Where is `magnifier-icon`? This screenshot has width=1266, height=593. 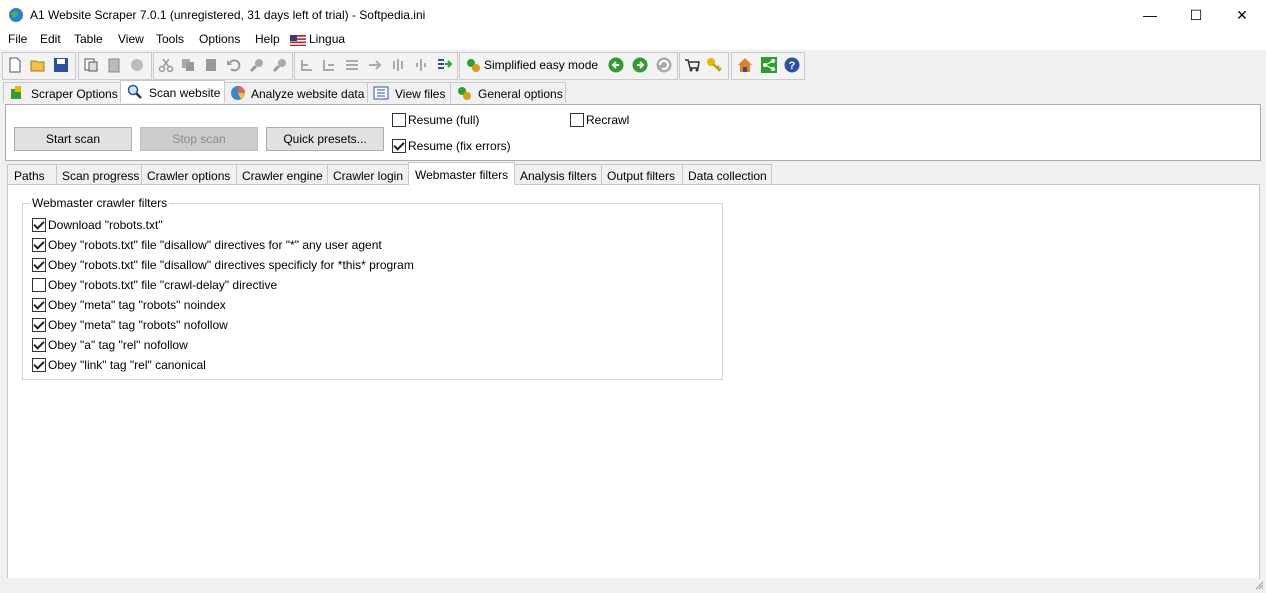 magnifier-icon is located at coordinates (134, 91).